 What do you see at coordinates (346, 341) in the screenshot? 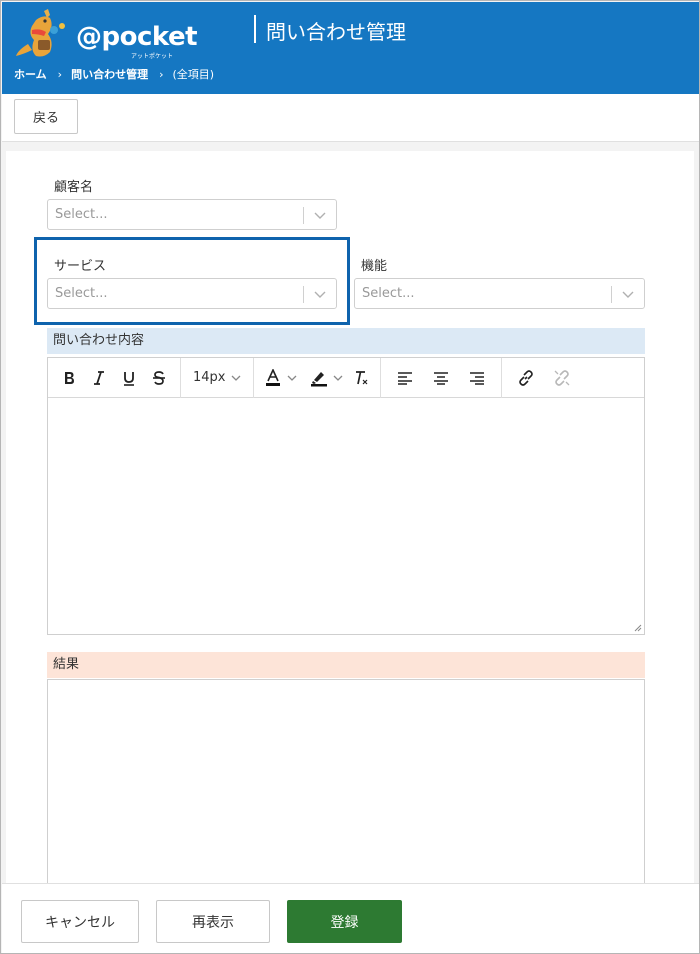
I see `inquiry-section-header: 問い合わせ内容` at bounding box center [346, 341].